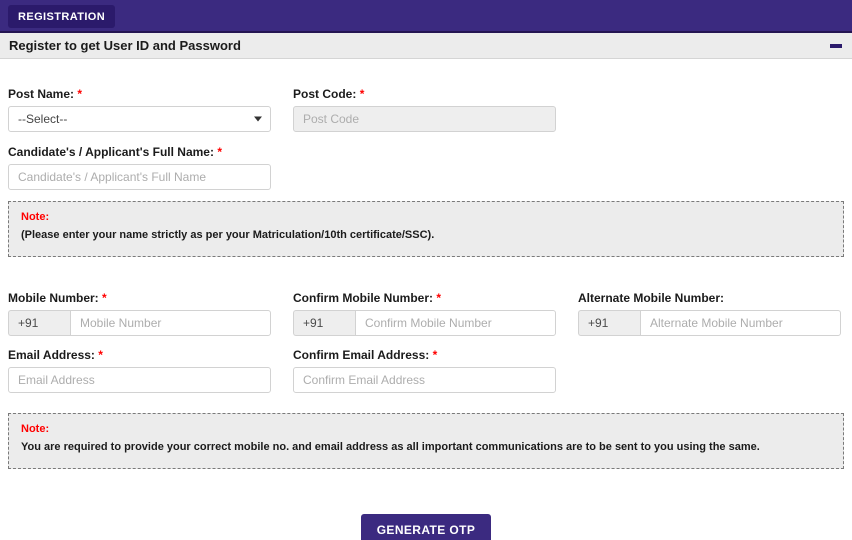 The height and width of the screenshot is (540, 852). Describe the element at coordinates (740, 323) in the screenshot. I see `alternate-mobile-number-input` at that location.